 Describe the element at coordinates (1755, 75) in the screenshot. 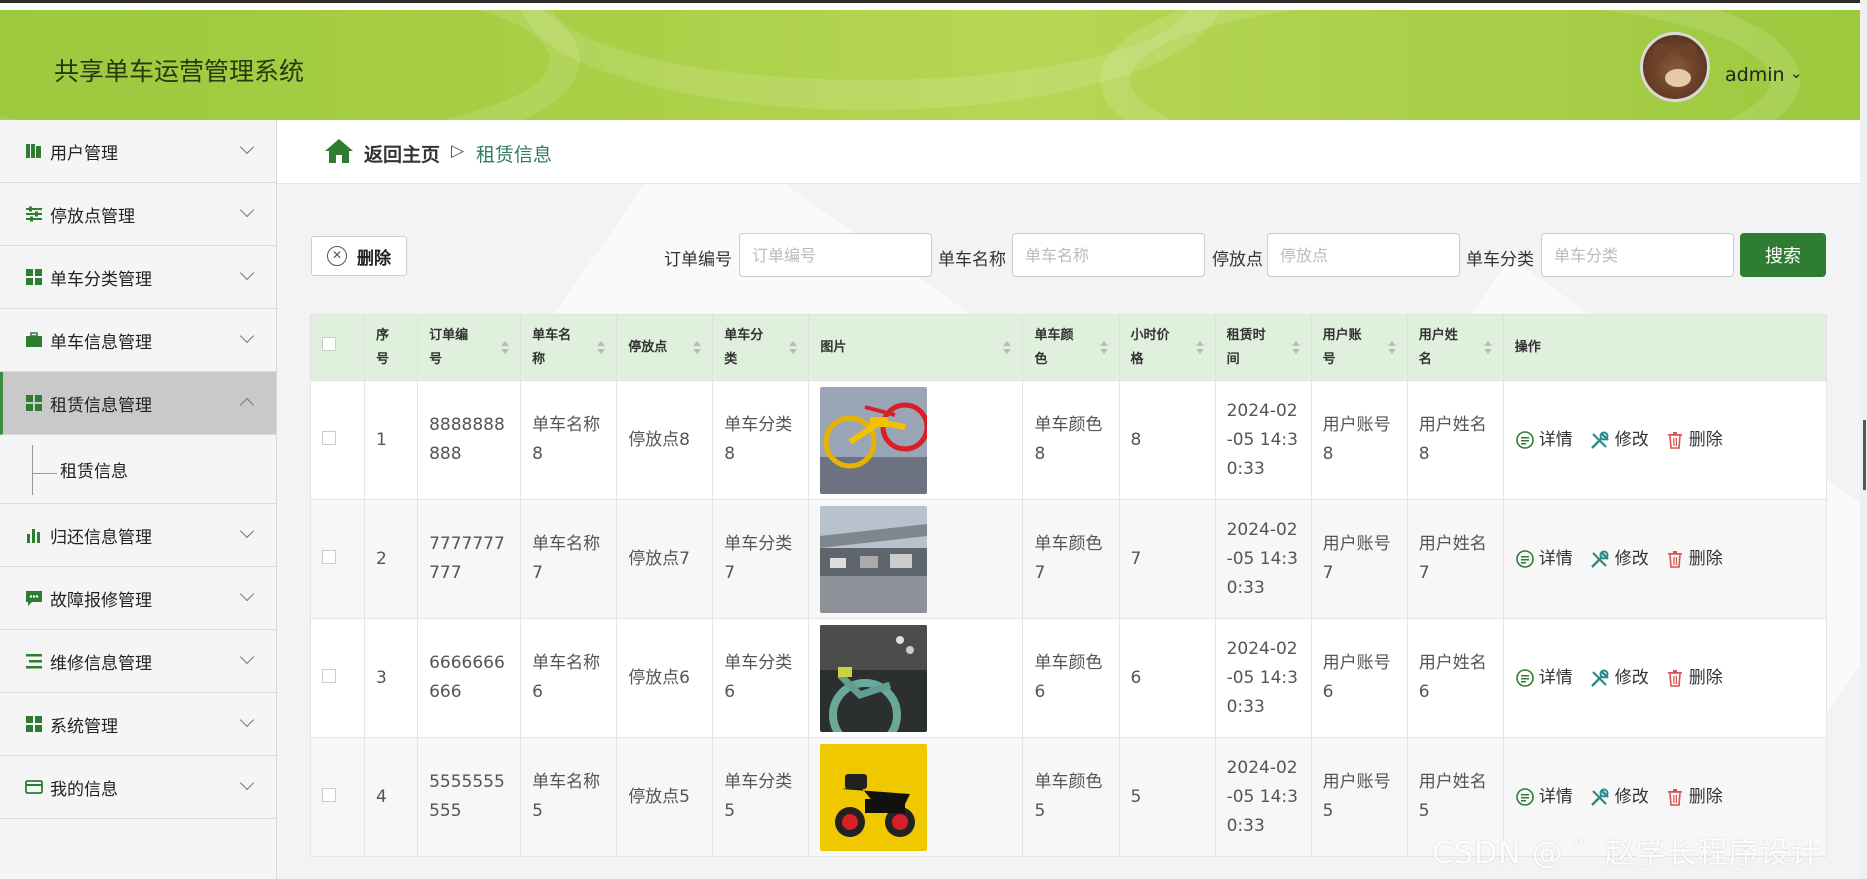

I see `user-menu: admin` at that location.